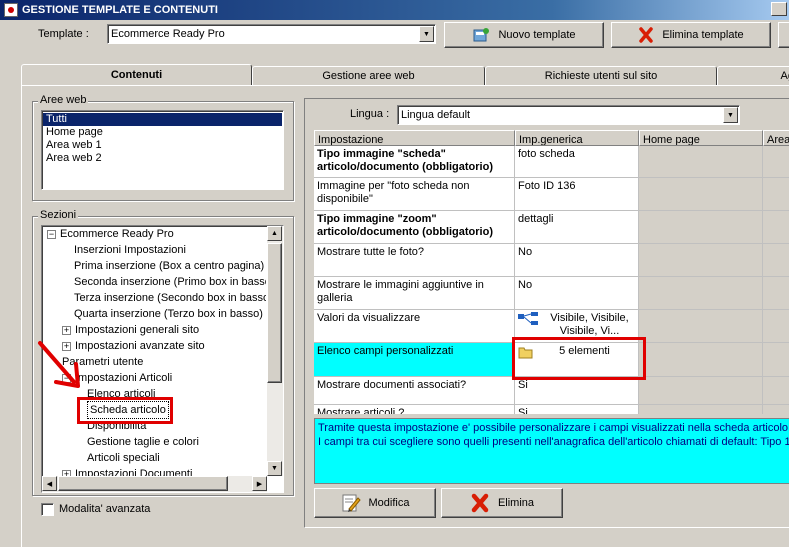  What do you see at coordinates (155, 234) in the screenshot?
I see `tree-item: − Ecommerce Ready Pro` at bounding box center [155, 234].